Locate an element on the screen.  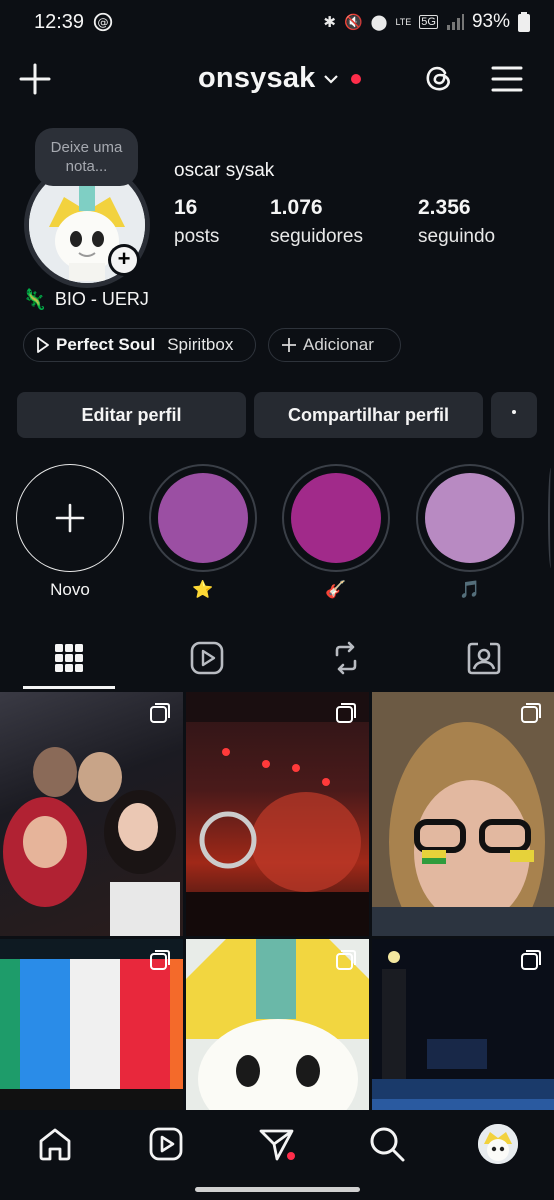
highlight-new: Novo is located at coordinates (70, 532).